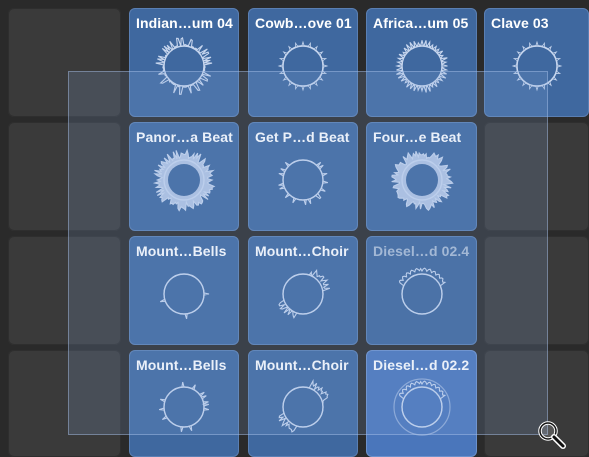  I want to click on loop-cell-title: Africa…um 05, so click(421, 23).